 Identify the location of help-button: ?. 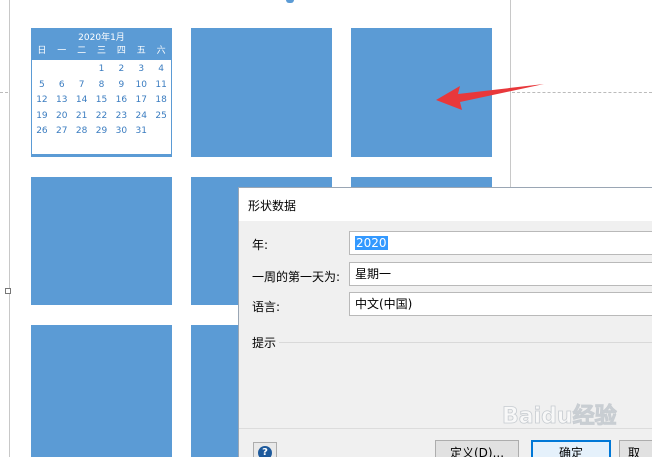
(265, 449).